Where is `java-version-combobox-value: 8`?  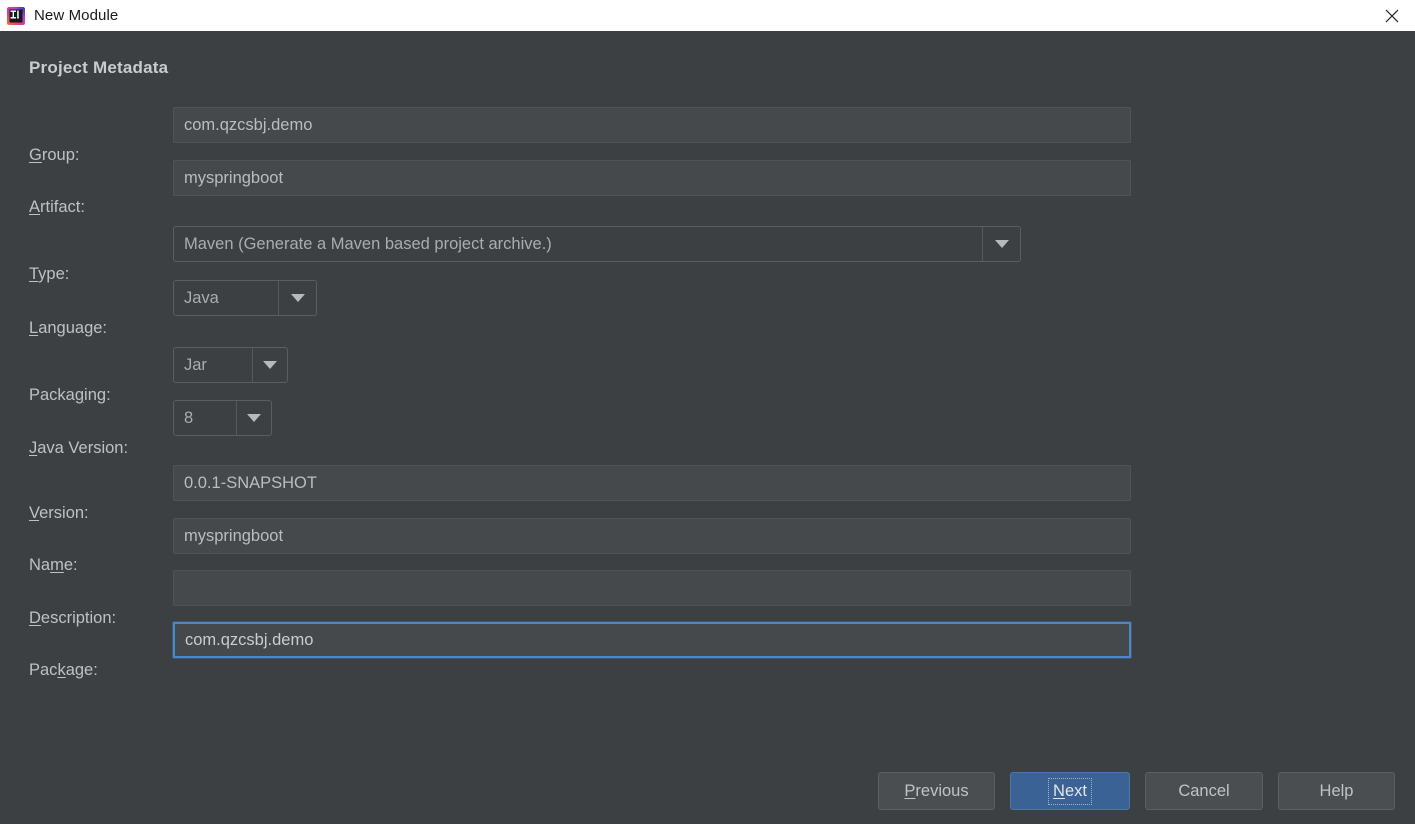
java-version-combobox-value: 8 is located at coordinates (189, 417).